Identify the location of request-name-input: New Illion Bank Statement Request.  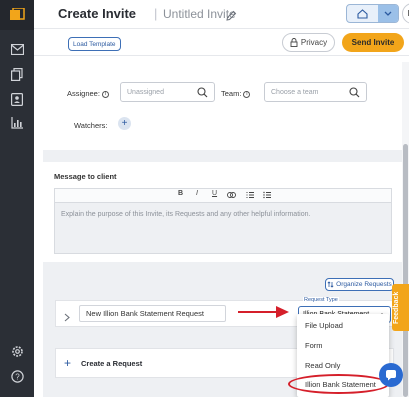
(152, 313).